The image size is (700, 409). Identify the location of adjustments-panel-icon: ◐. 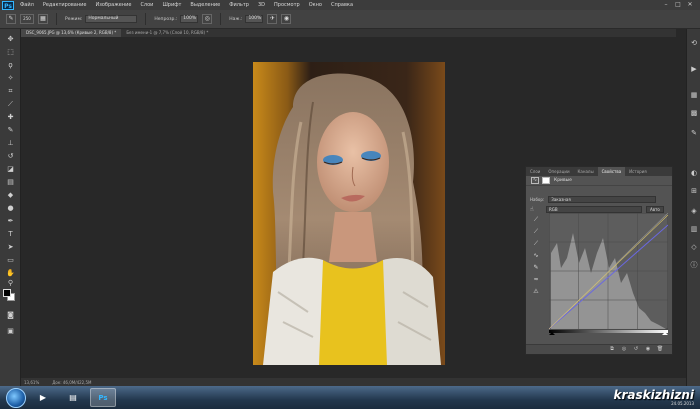
(694, 173).